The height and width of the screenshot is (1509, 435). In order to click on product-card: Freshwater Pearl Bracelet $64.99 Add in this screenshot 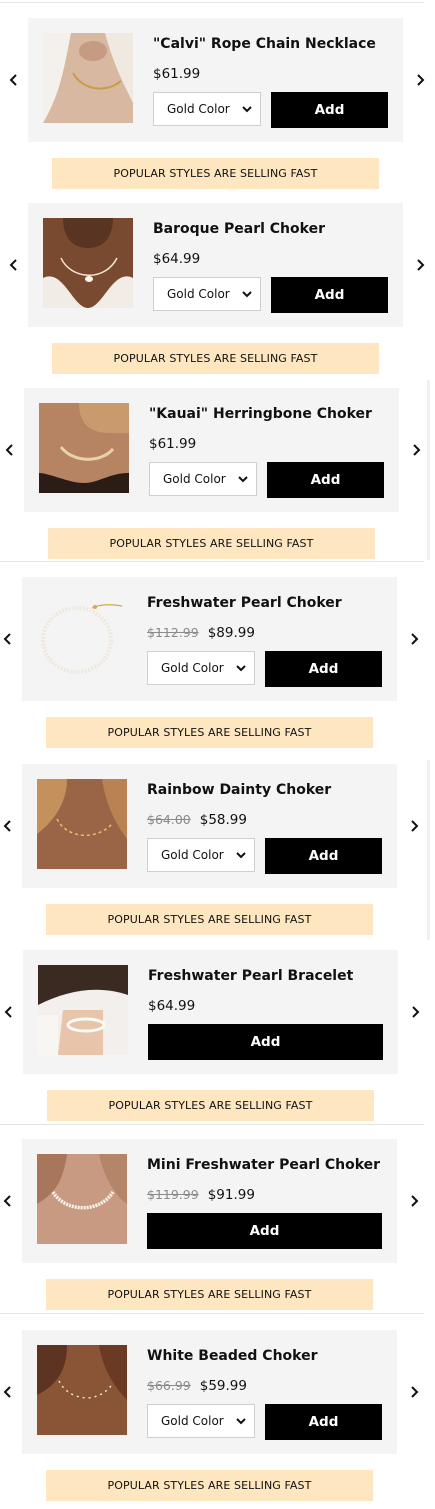, I will do `click(210, 1012)`.